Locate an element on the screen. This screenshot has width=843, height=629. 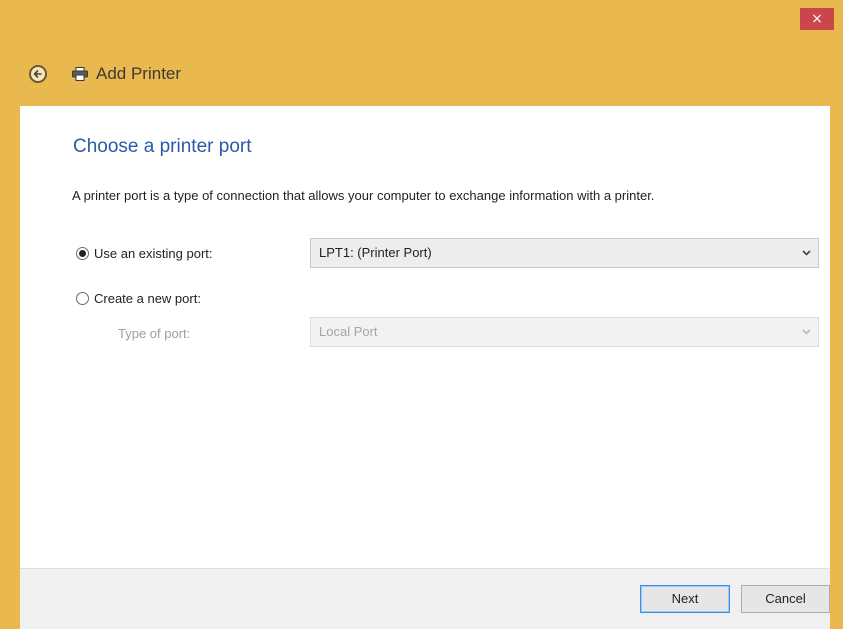
close-button: × is located at coordinates (817, 19).